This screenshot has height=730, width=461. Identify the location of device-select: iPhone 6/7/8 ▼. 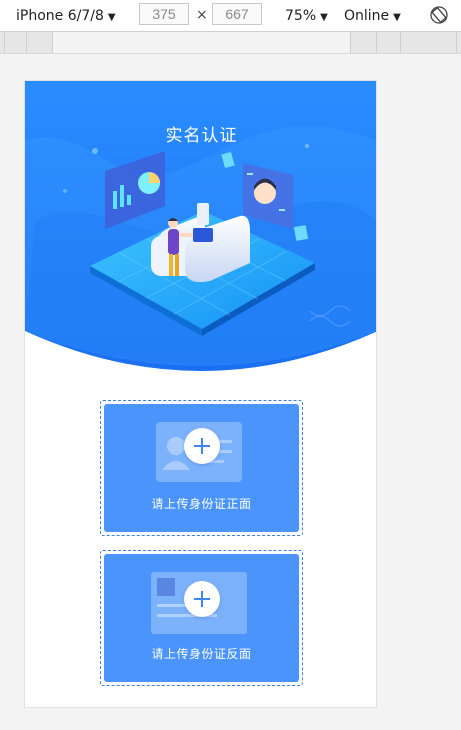
(66, 16).